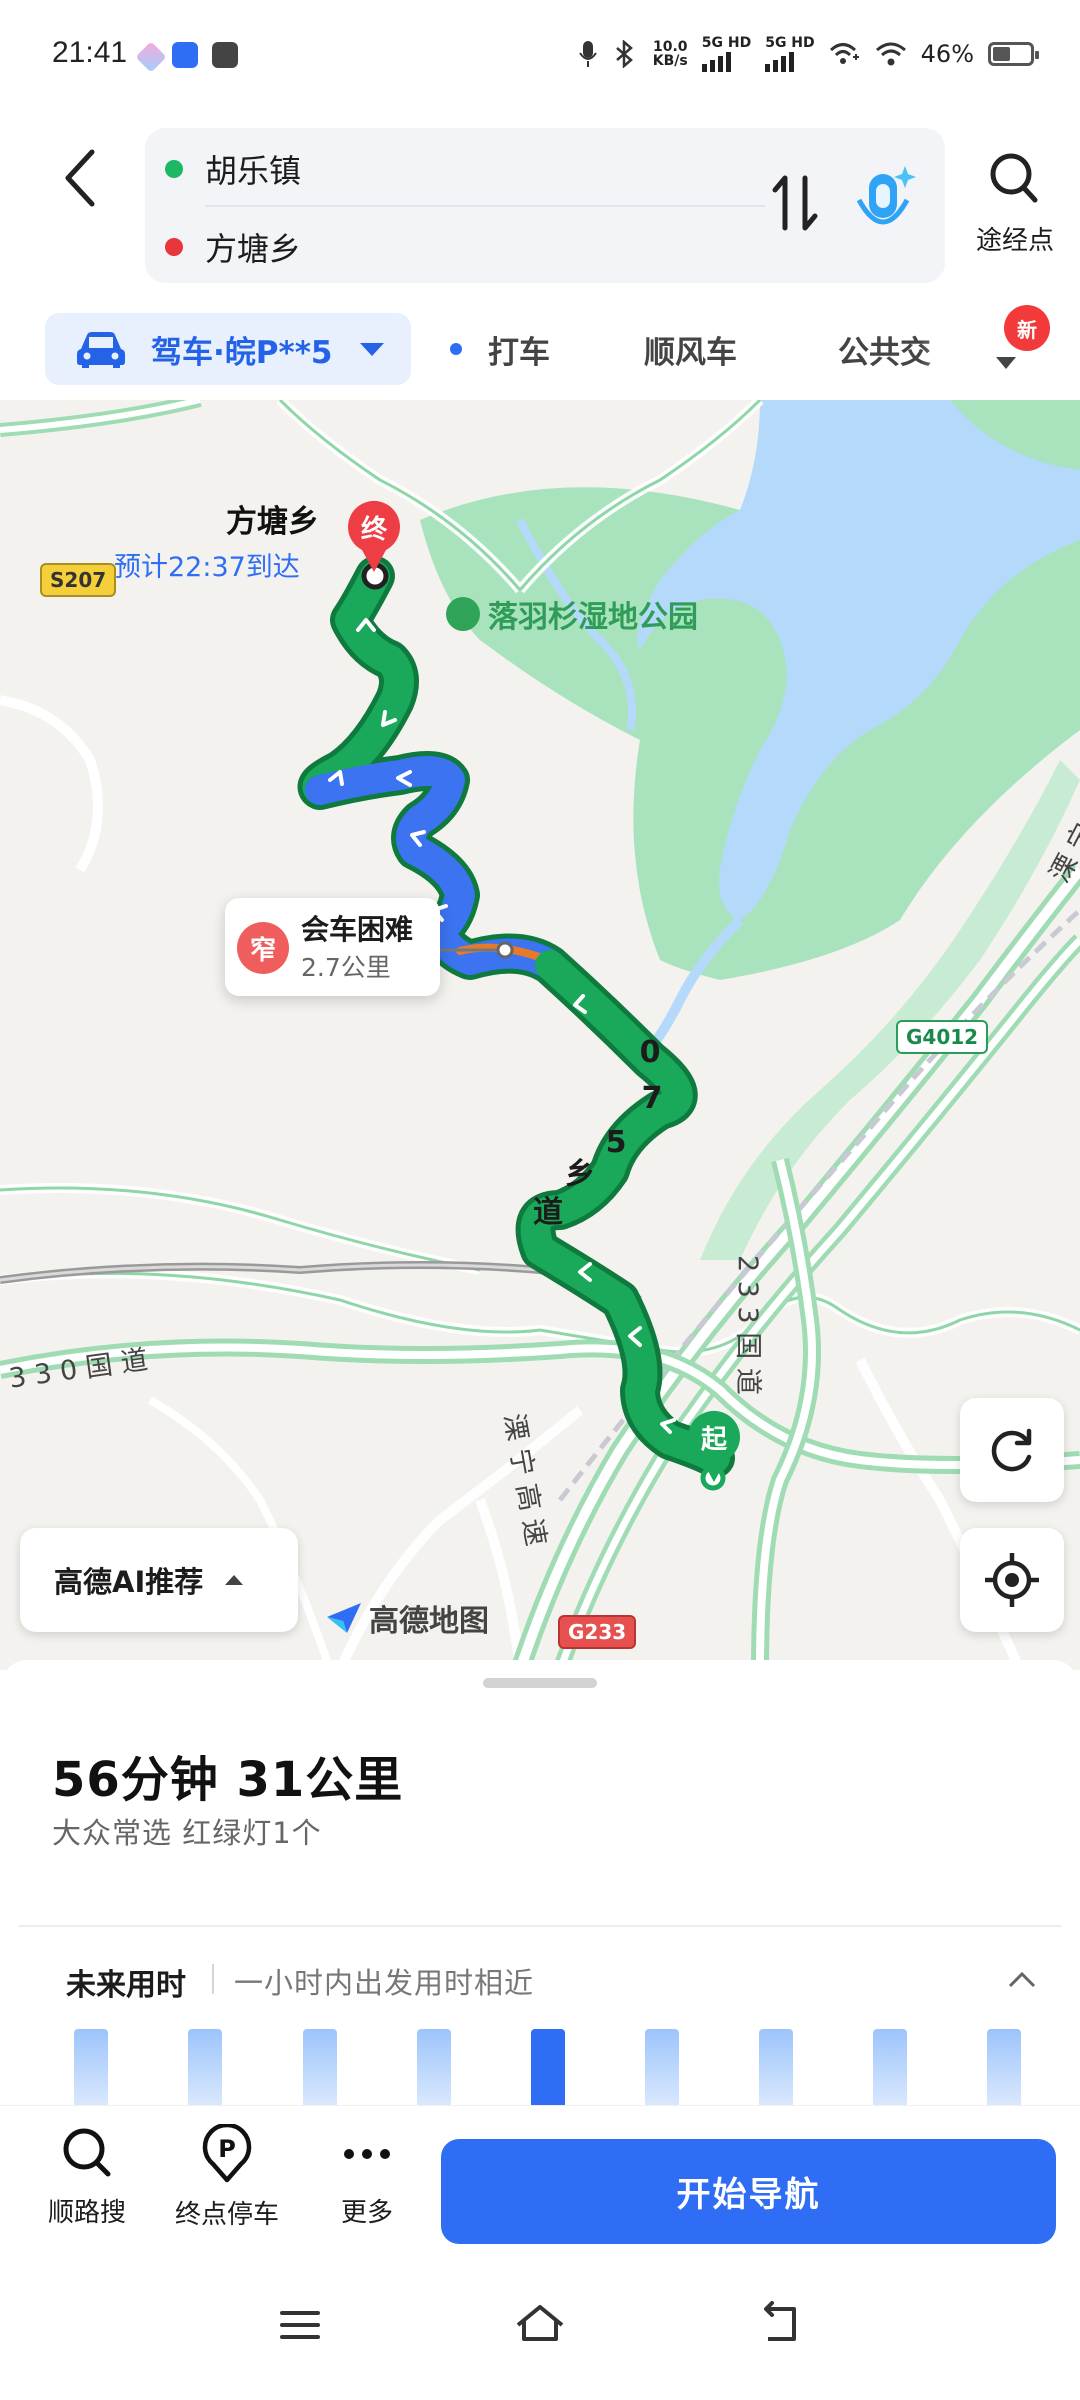  What do you see at coordinates (374, 529) in the screenshot?
I see `svg-text: 终` at bounding box center [374, 529].